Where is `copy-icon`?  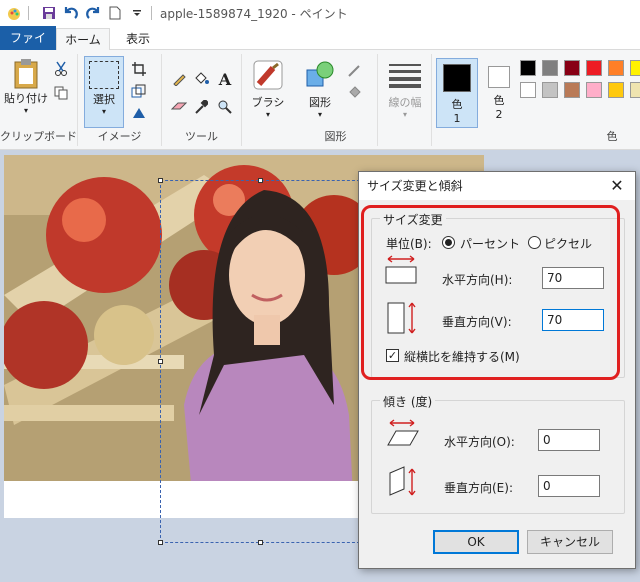
copy-icon is located at coordinates (61, 93).